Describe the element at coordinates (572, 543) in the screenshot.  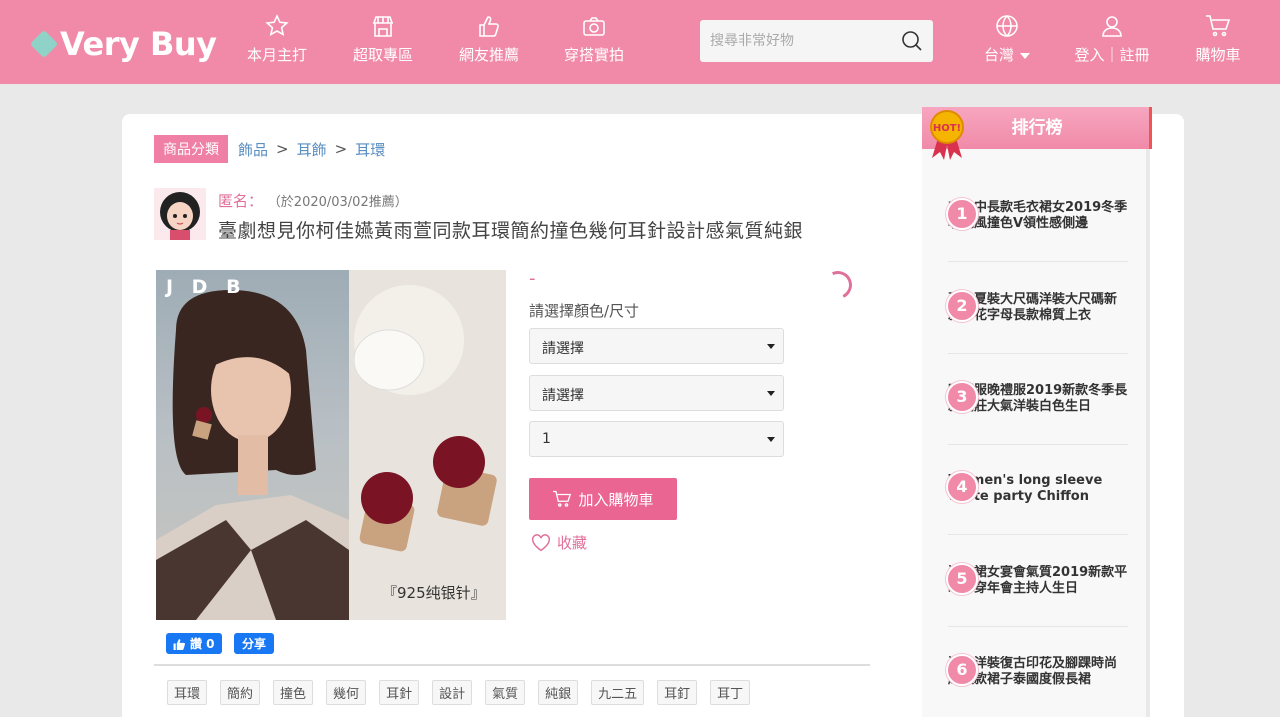
I see `favorite-label: 收藏` at that location.